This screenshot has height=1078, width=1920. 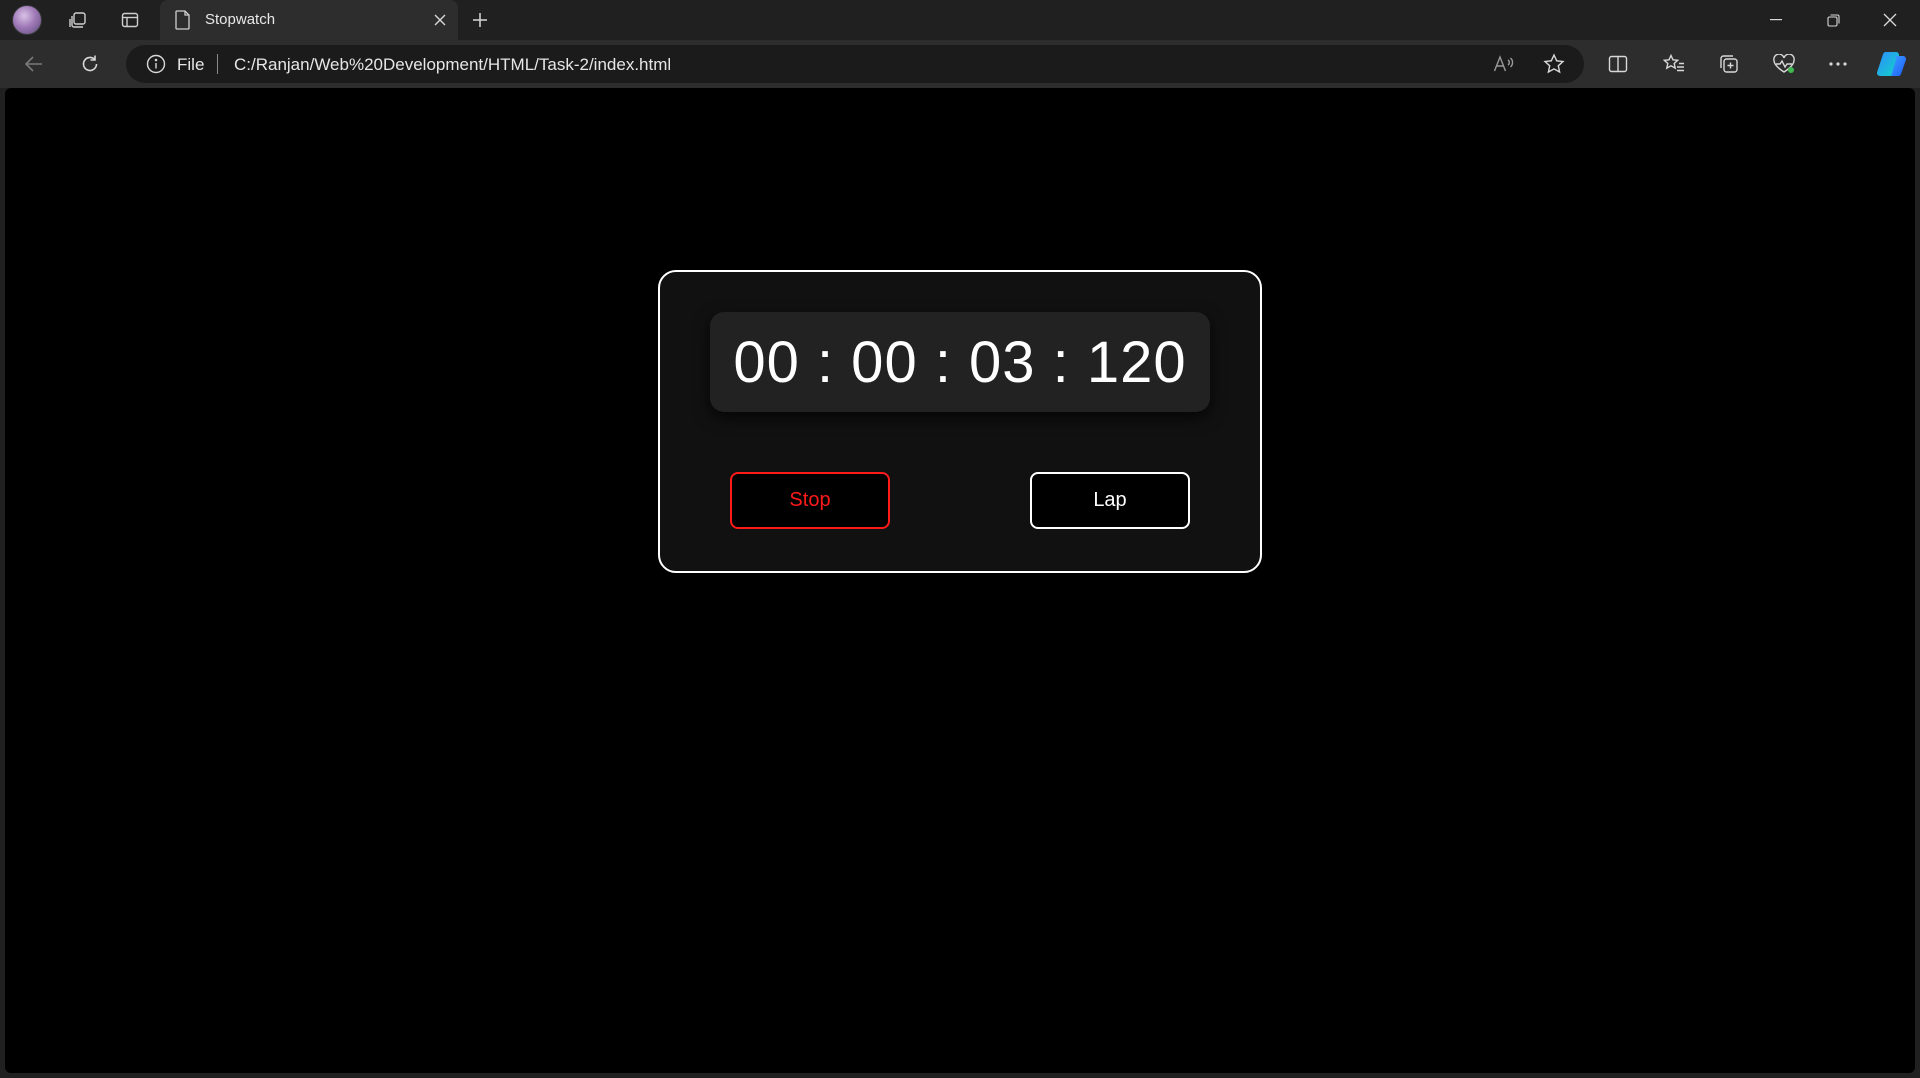 I want to click on split-screen-icon, so click(x=1618, y=64).